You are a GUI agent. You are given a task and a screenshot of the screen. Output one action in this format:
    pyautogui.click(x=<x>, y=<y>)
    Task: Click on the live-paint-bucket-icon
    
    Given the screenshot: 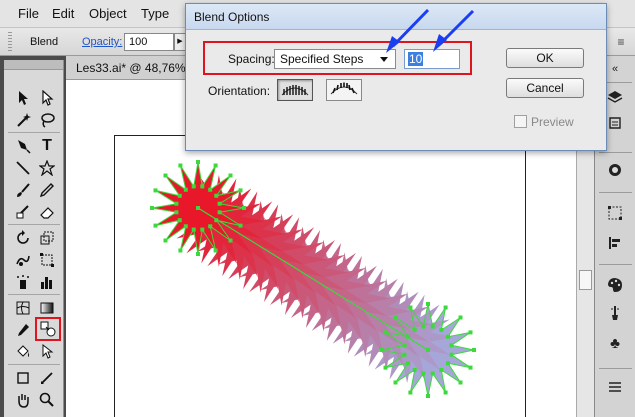 What is the action you would take?
    pyautogui.click(x=23, y=352)
    